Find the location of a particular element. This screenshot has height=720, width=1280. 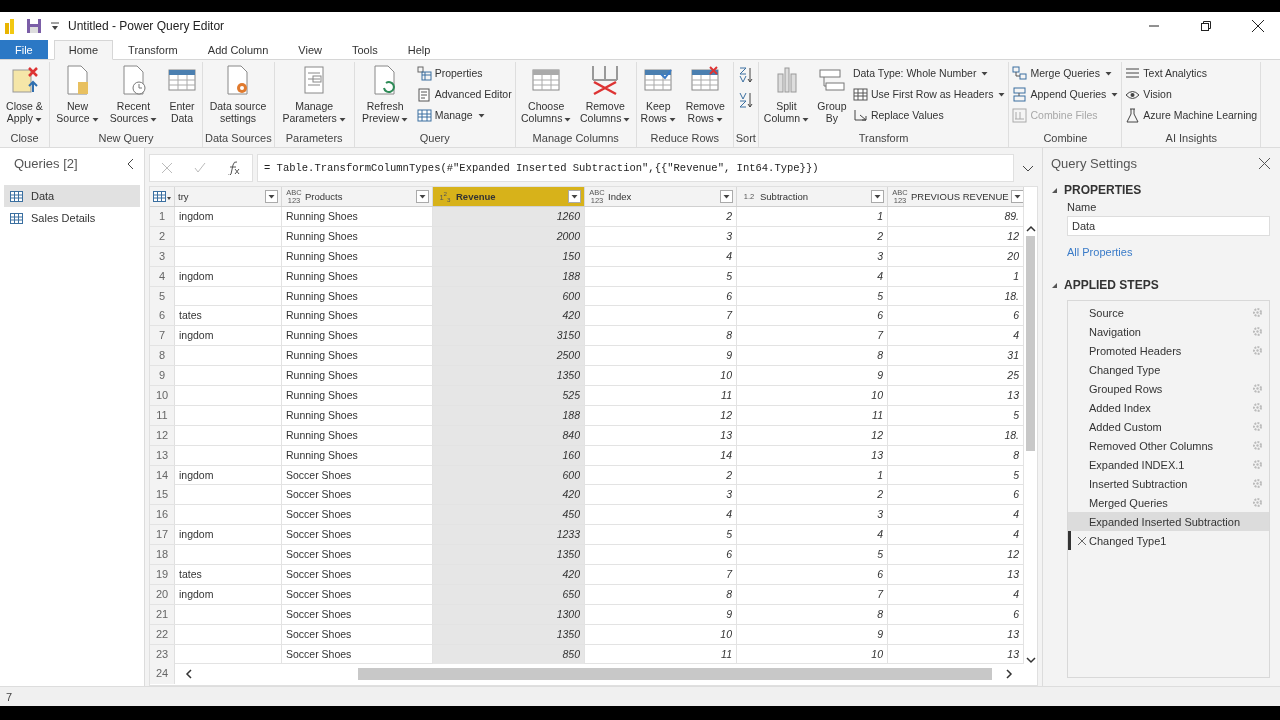

group-label: Combine is located at coordinates (1065, 138).